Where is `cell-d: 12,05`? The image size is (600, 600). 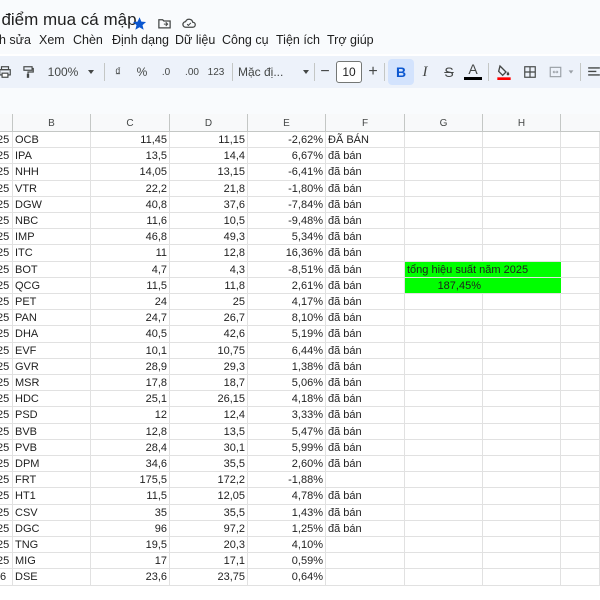 cell-d: 12,05 is located at coordinates (209, 496).